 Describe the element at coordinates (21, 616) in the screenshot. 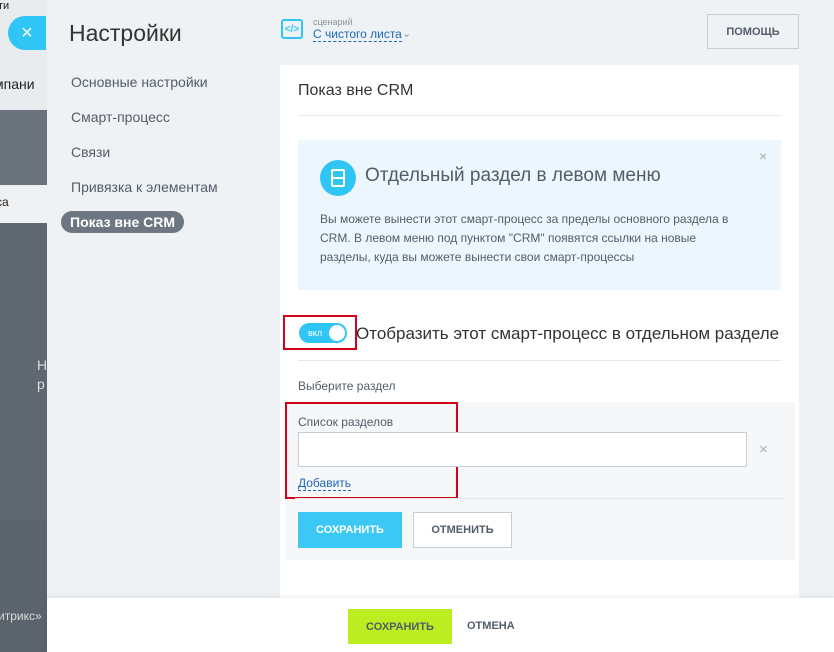

I see `background-footer-text: итрикс»` at that location.